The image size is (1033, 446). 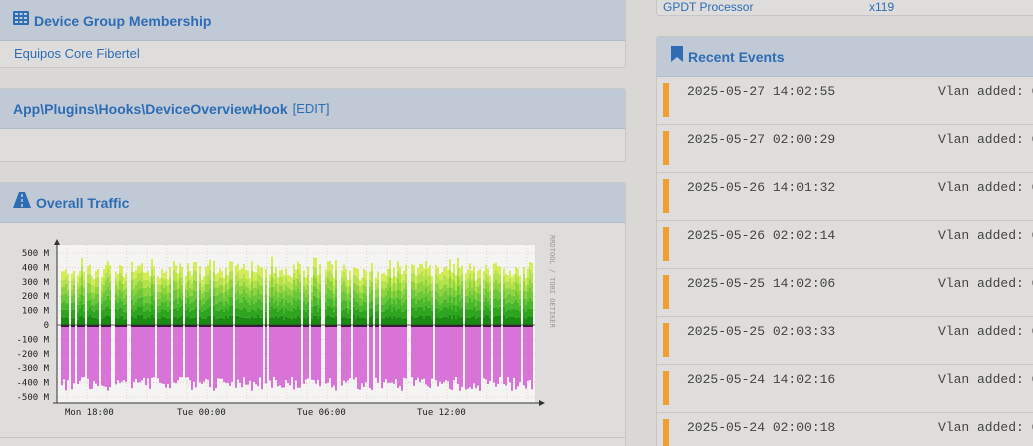 What do you see at coordinates (845, 389) in the screenshot?
I see `event-row: 2025-05-24 14:02:16 Vlan added: 0` at bounding box center [845, 389].